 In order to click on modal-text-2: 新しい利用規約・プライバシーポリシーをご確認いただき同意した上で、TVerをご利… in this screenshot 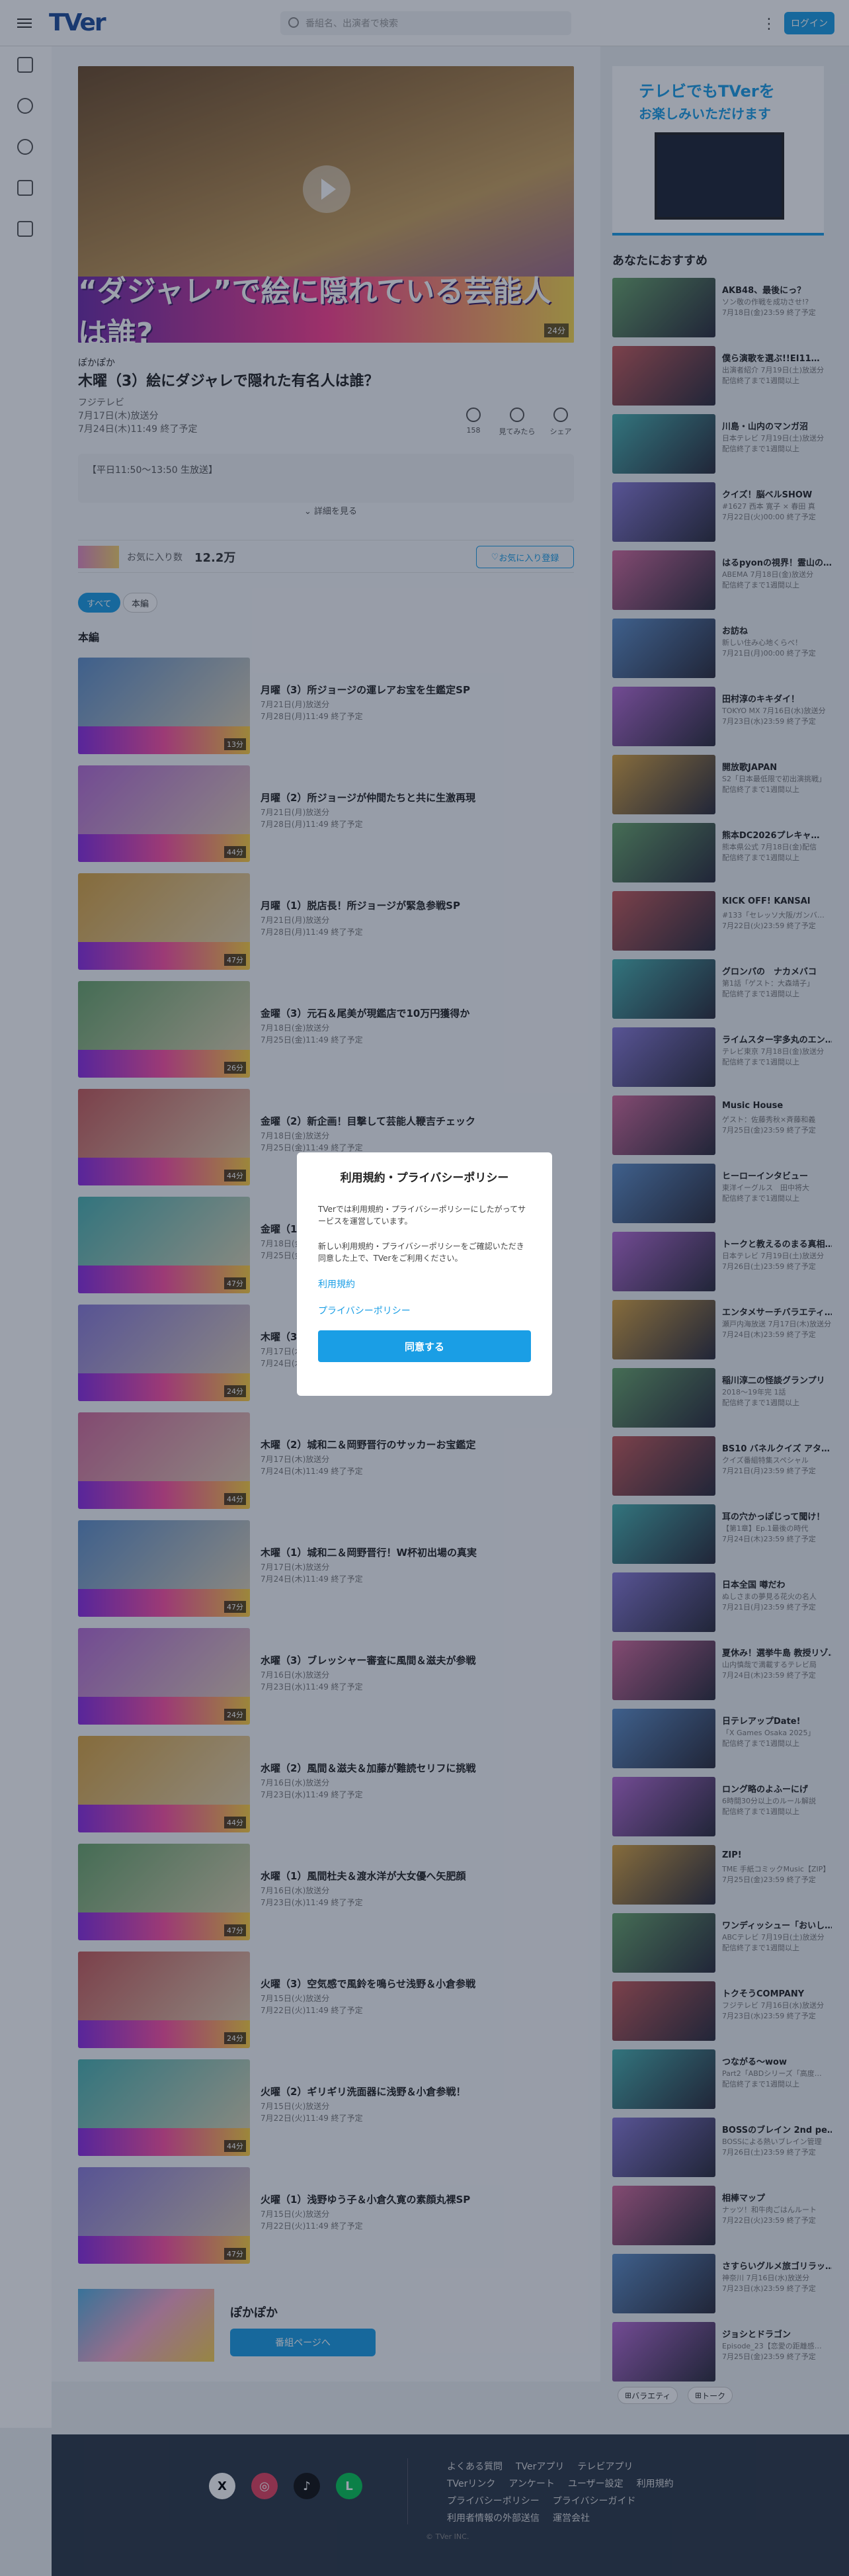, I will do `click(421, 1252)`.